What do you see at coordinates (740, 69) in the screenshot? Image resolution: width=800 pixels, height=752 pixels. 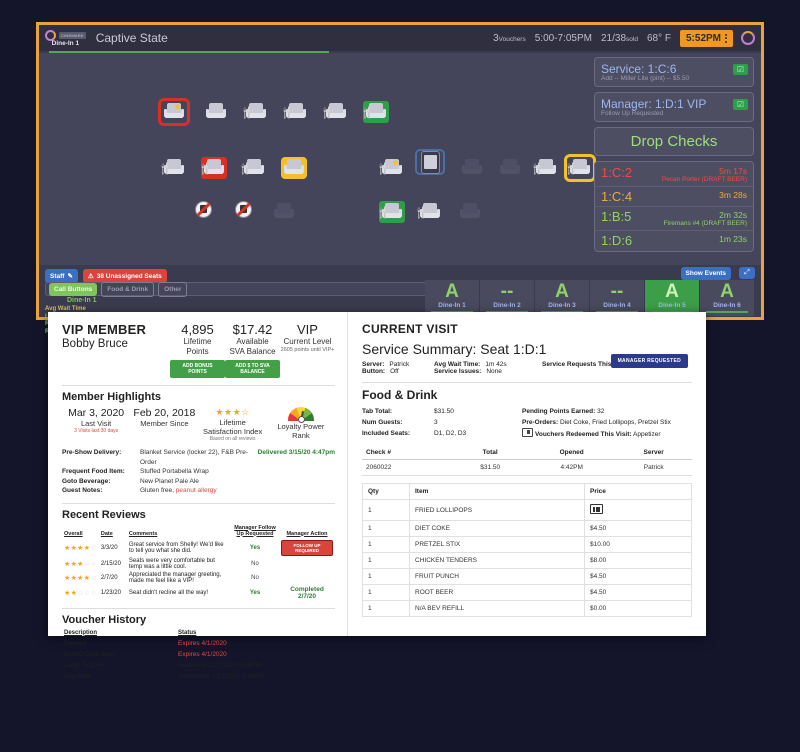 I see `service-alert-confirm-button: ☑` at bounding box center [740, 69].